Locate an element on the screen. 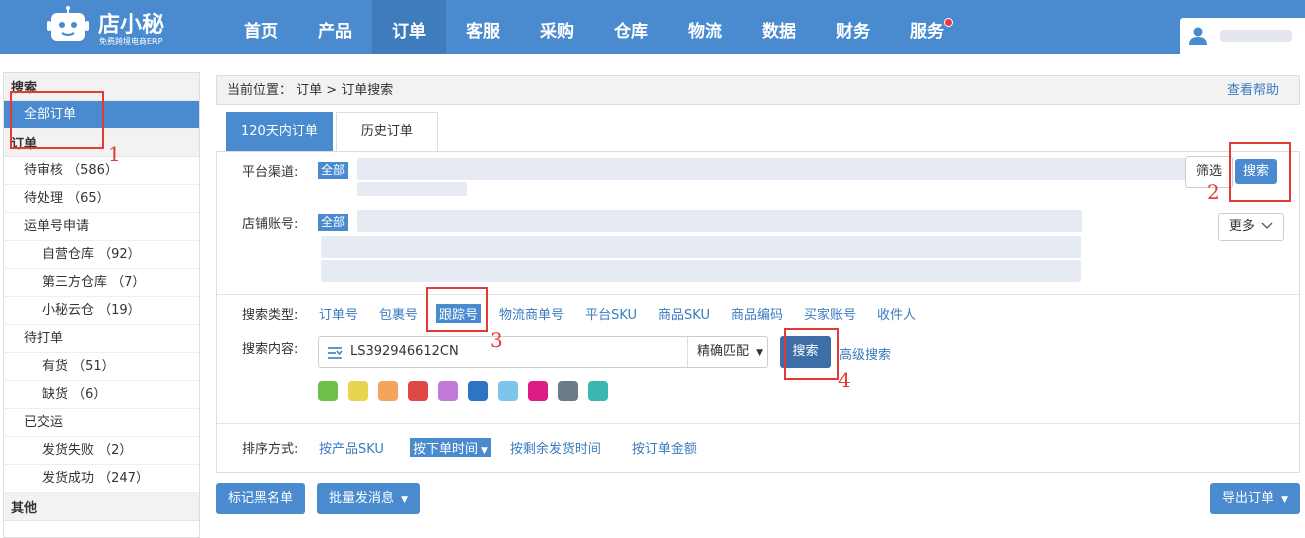 This screenshot has width=1305, height=538. nav-warehouse: 仓库 is located at coordinates (631, 27).